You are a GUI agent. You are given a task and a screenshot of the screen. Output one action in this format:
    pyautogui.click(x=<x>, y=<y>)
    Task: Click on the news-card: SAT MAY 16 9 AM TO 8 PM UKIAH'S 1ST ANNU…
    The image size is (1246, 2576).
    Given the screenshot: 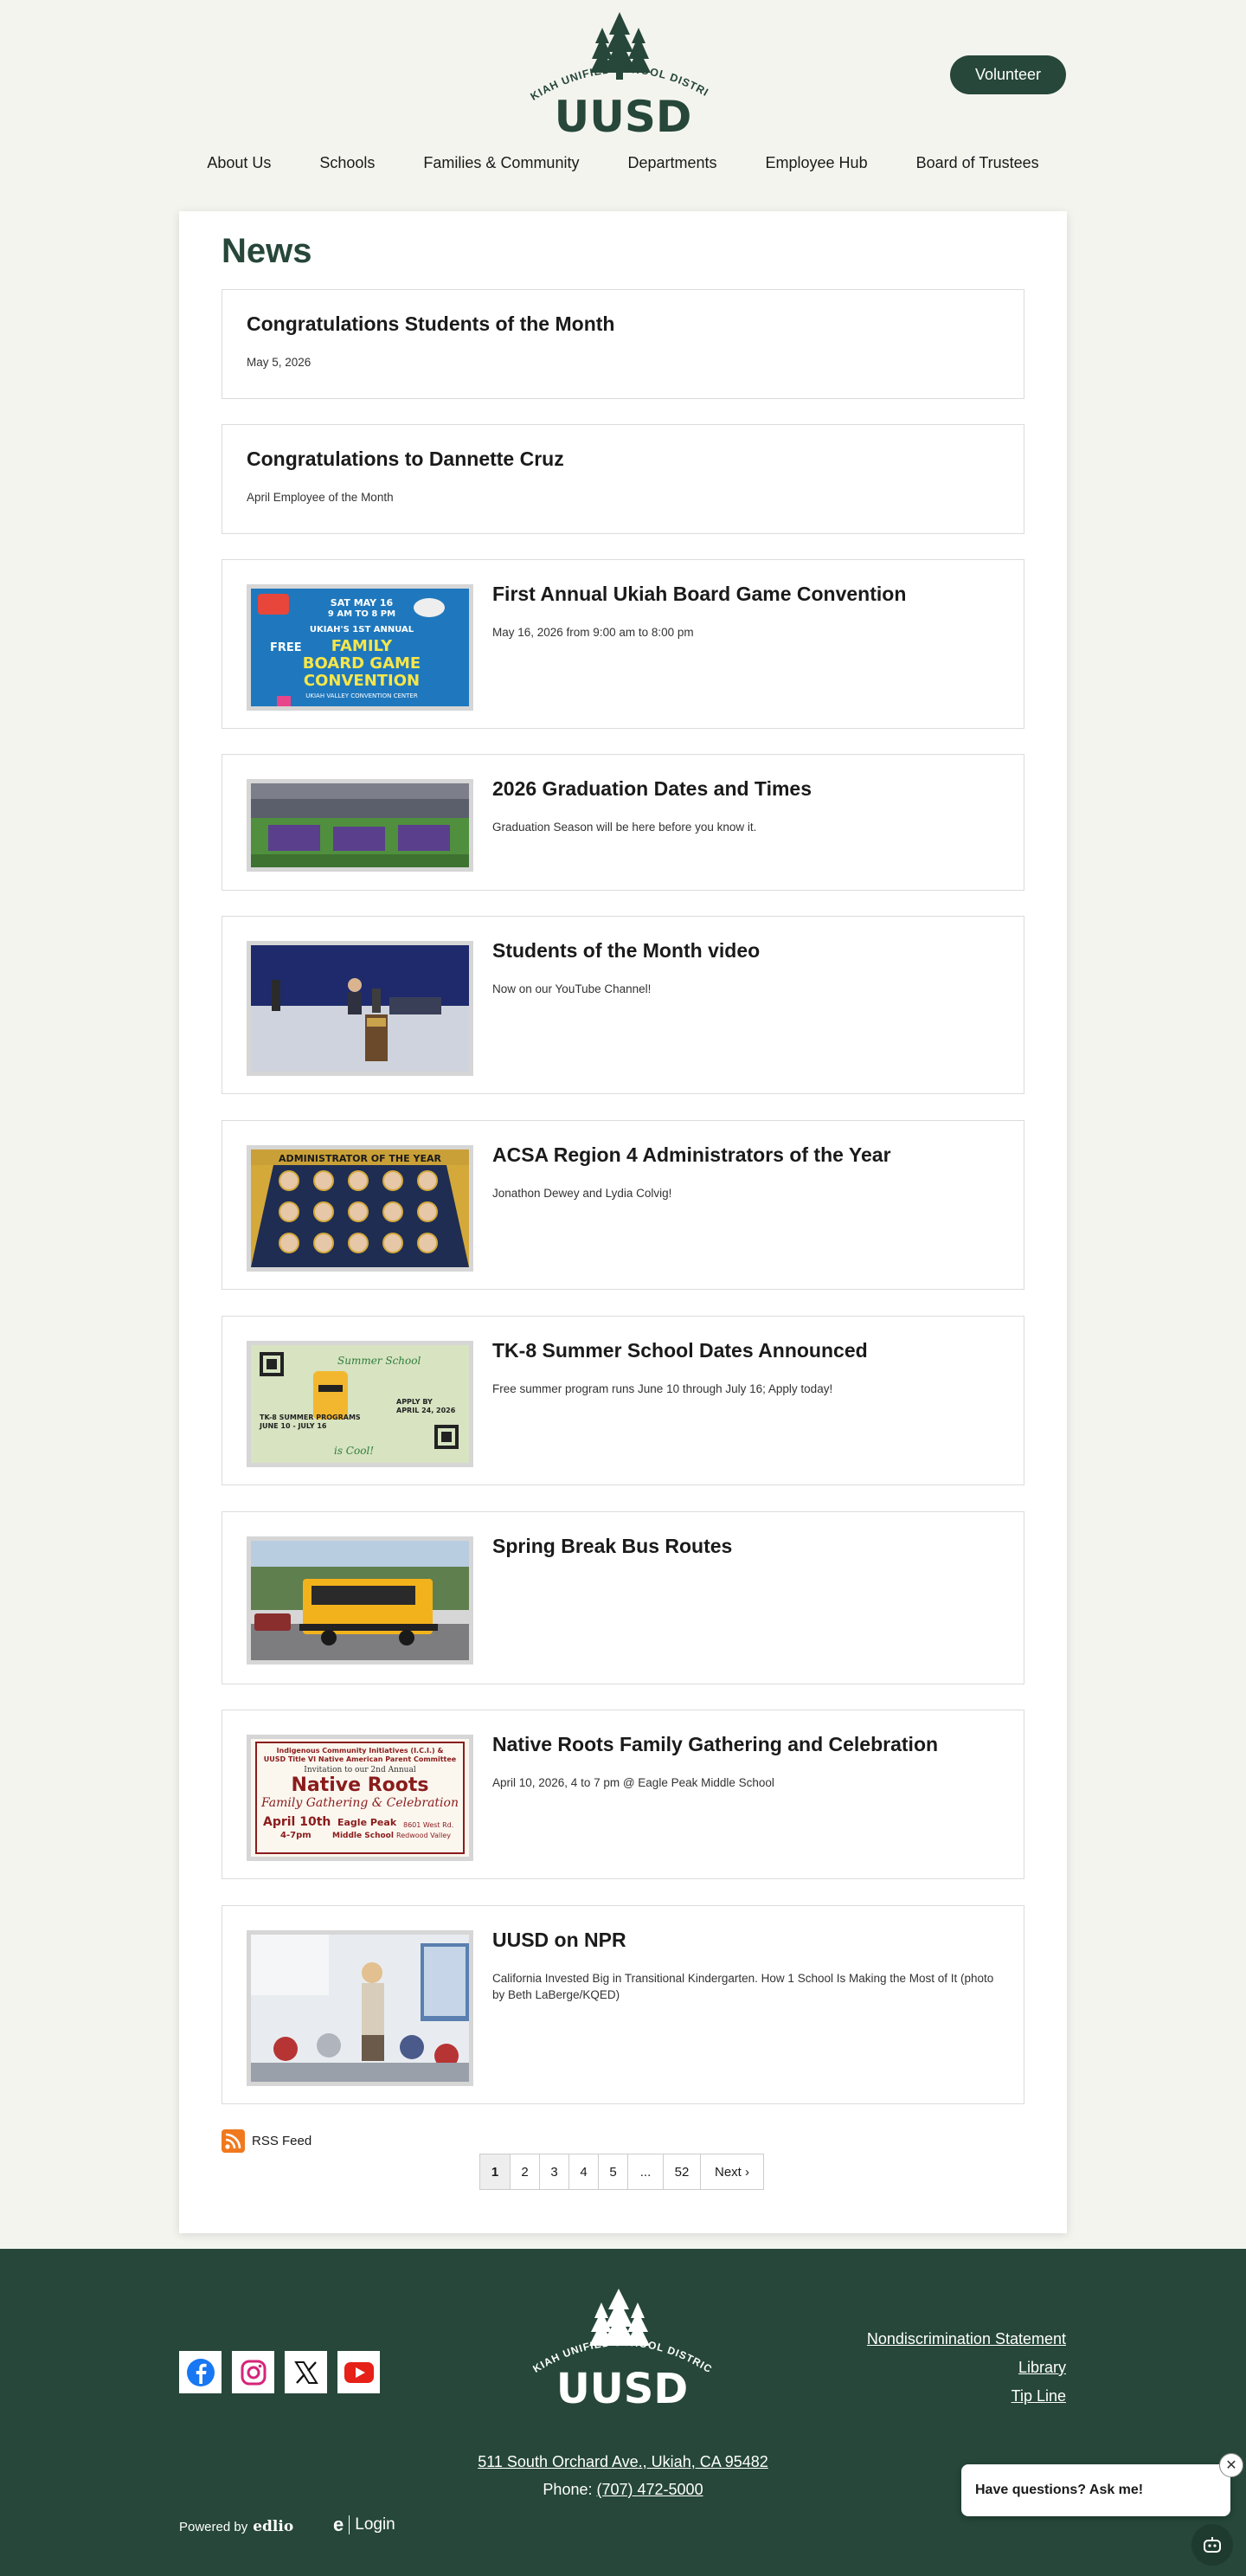 What is the action you would take?
    pyautogui.click(x=623, y=644)
    